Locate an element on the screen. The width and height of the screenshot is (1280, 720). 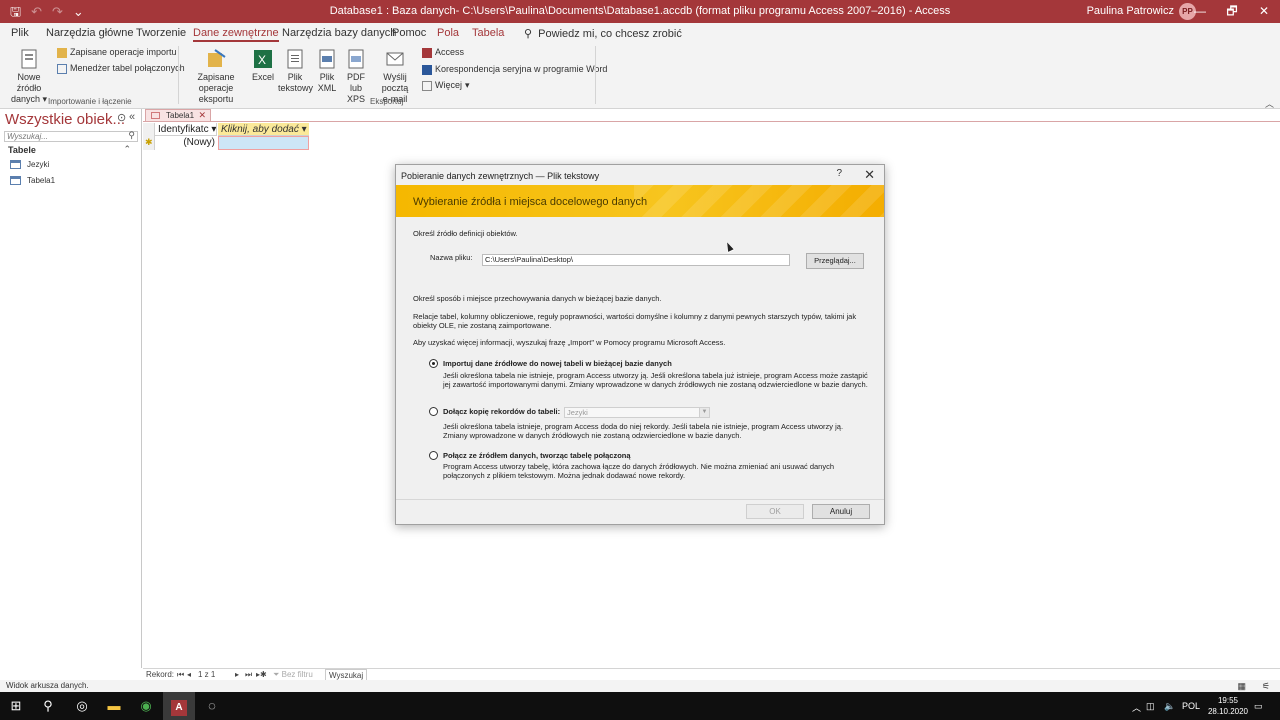
import-group-label: Importowanie i łączenie is located at coordinates (90, 101).